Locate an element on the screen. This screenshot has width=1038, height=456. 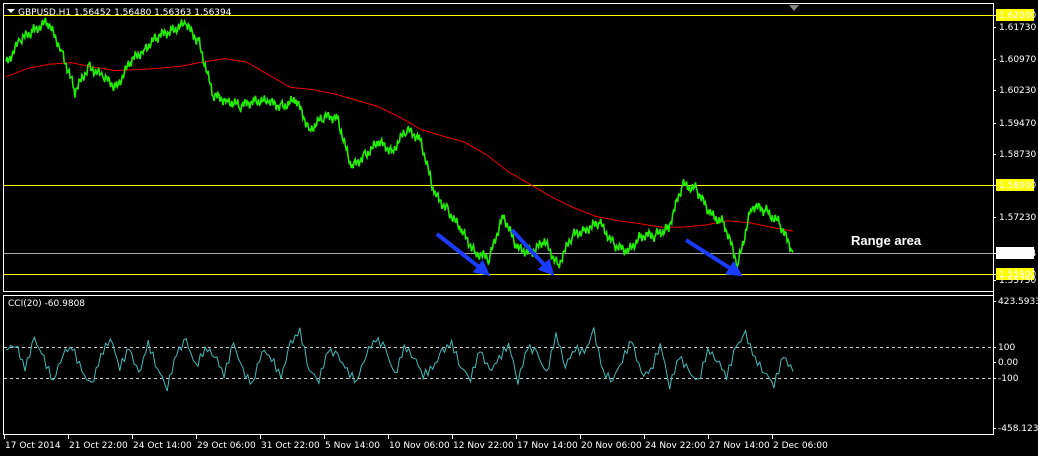
cci-tick-label: -458.1239 is located at coordinates (1018, 429).